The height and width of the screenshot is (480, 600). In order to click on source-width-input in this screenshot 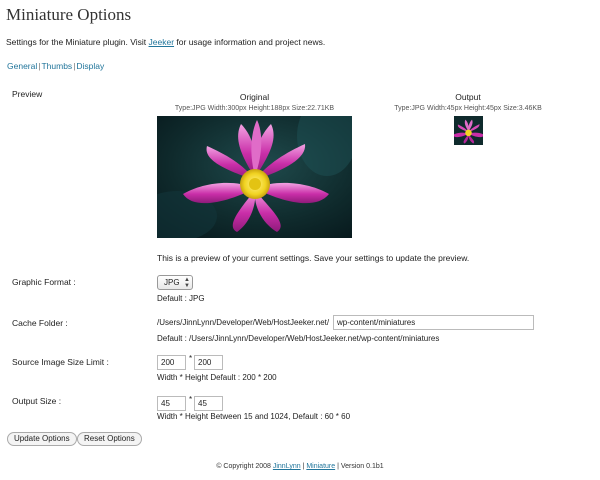, I will do `click(171, 362)`.